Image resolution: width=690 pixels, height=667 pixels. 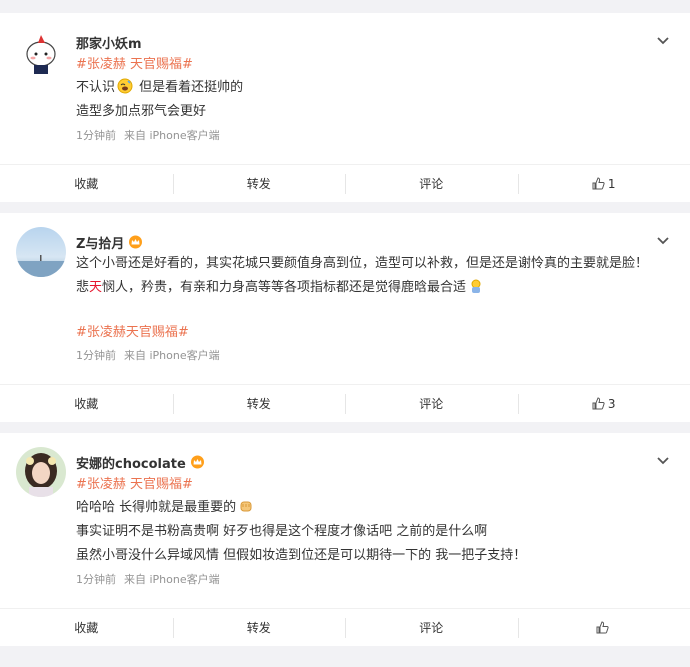 What do you see at coordinates (282, 531) in the screenshot?
I see `comment-text: 事实证明不是书粉高贵啊 好歹也得是这个程度才像话吧 之前的是什么啊` at bounding box center [282, 531].